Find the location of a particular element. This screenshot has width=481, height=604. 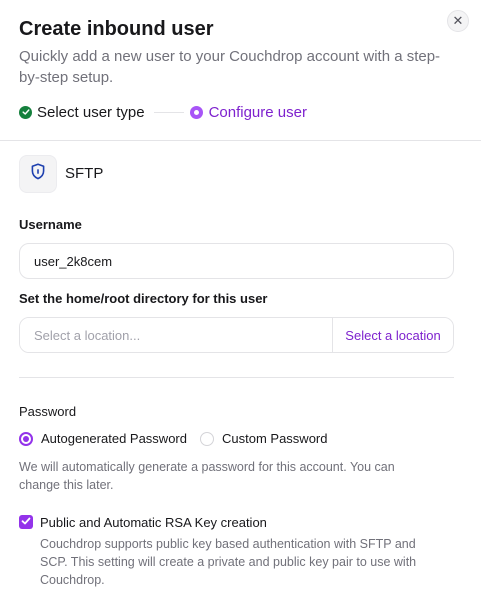

shield-lock-icon is located at coordinates (38, 174).